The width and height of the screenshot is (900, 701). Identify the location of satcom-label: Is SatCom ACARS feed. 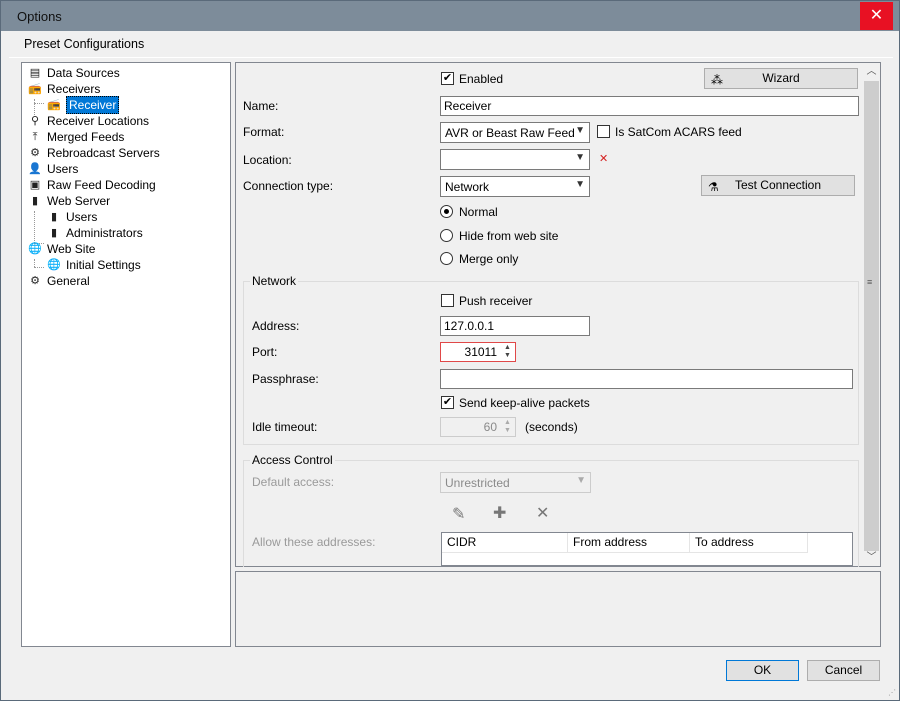
(678, 132).